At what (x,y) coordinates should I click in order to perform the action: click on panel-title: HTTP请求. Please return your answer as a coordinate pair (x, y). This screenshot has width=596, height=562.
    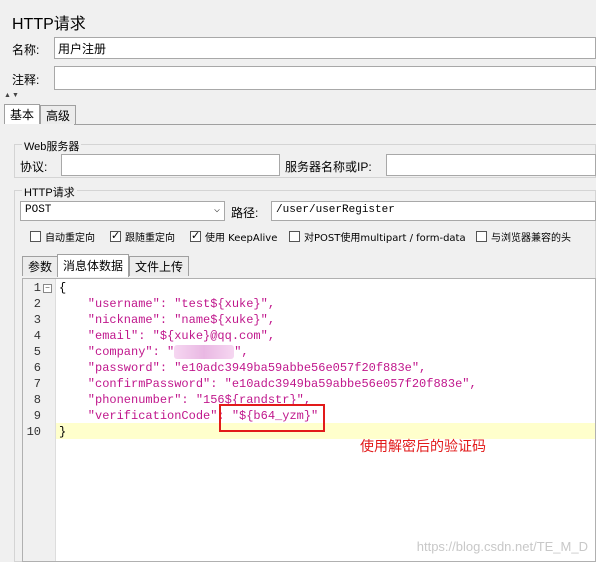
    Looking at the image, I should click on (49, 24).